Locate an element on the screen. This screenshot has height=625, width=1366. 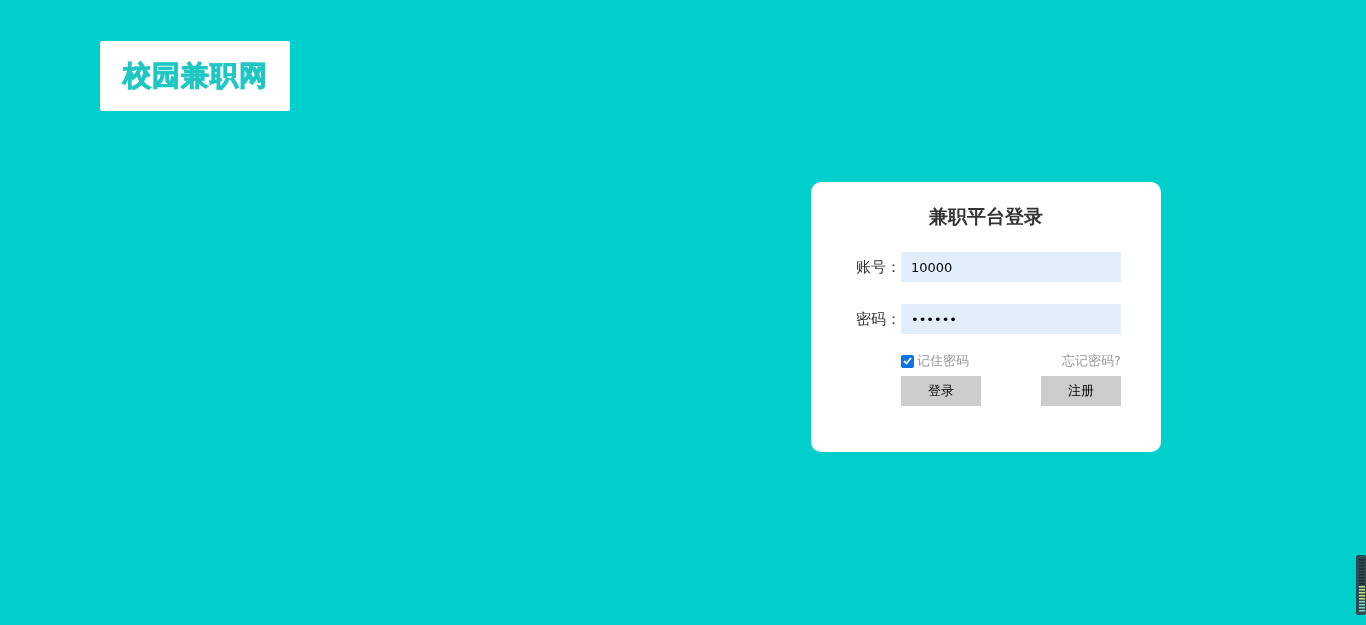
input-field: •••••• is located at coordinates (1011, 319).